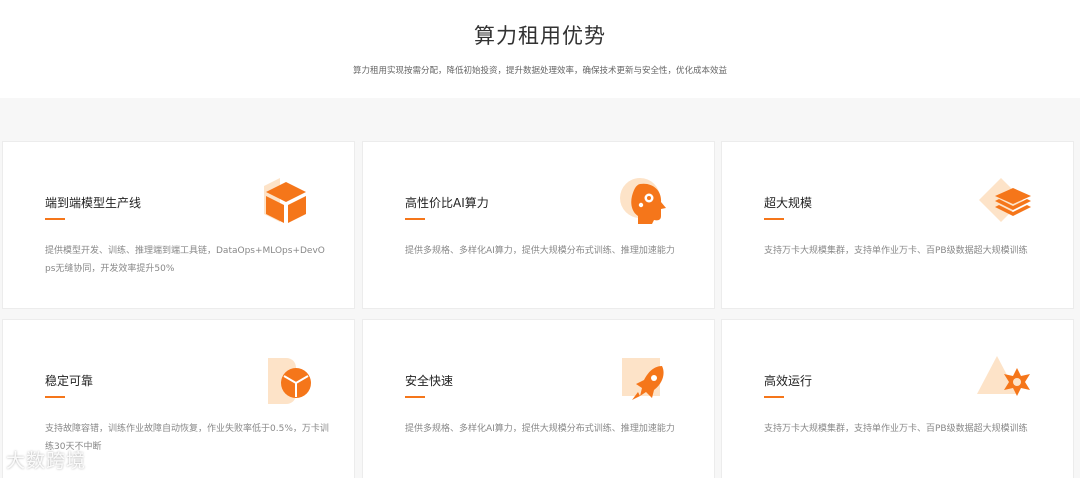 This screenshot has width=1080, height=478. I want to click on rocket-icon, so click(646, 381).